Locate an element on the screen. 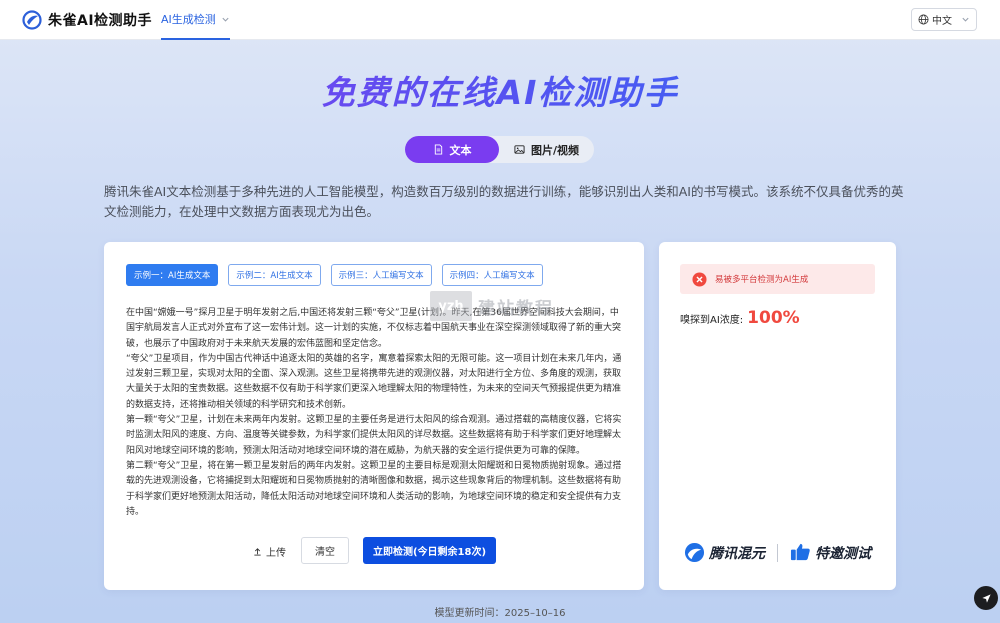 The height and width of the screenshot is (623, 1000). model-update-time: 模型更新时间：2025–10–16 is located at coordinates (500, 613).